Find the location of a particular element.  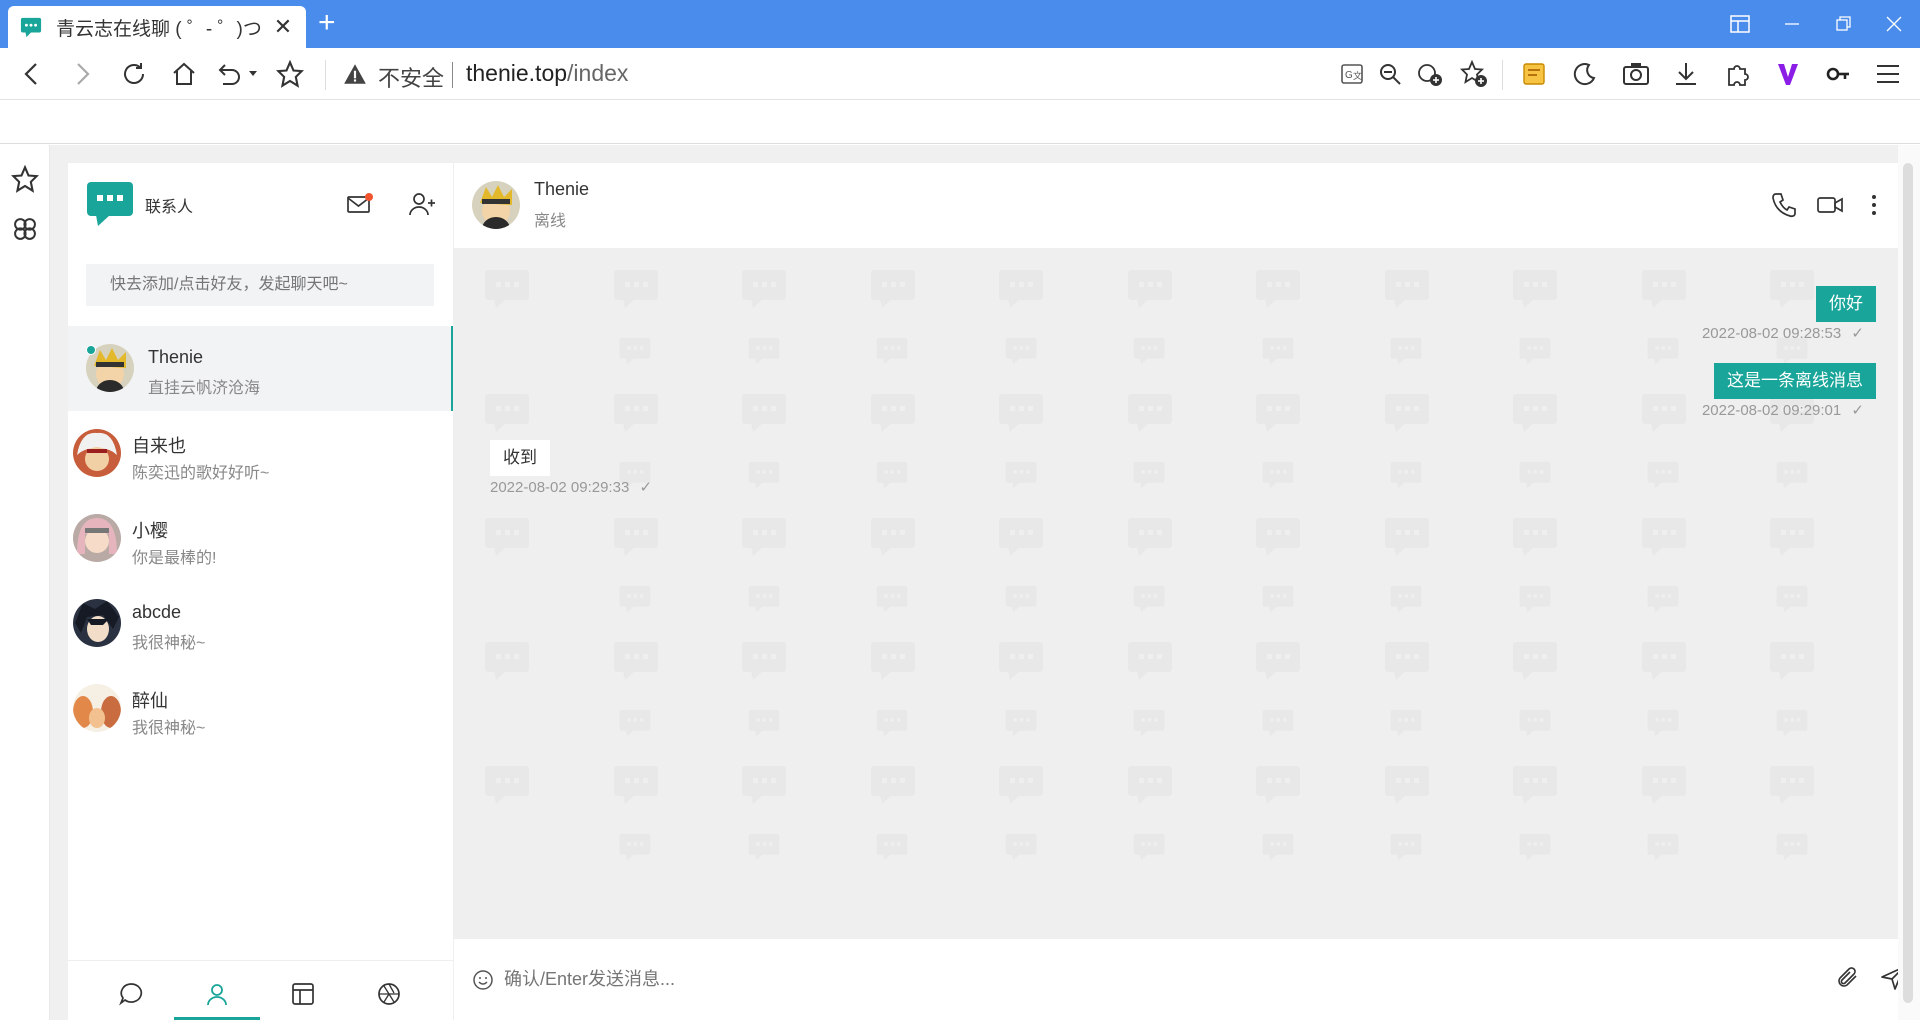

contact-item-abcde: abcde 我很神秘~ is located at coordinates (260, 623).